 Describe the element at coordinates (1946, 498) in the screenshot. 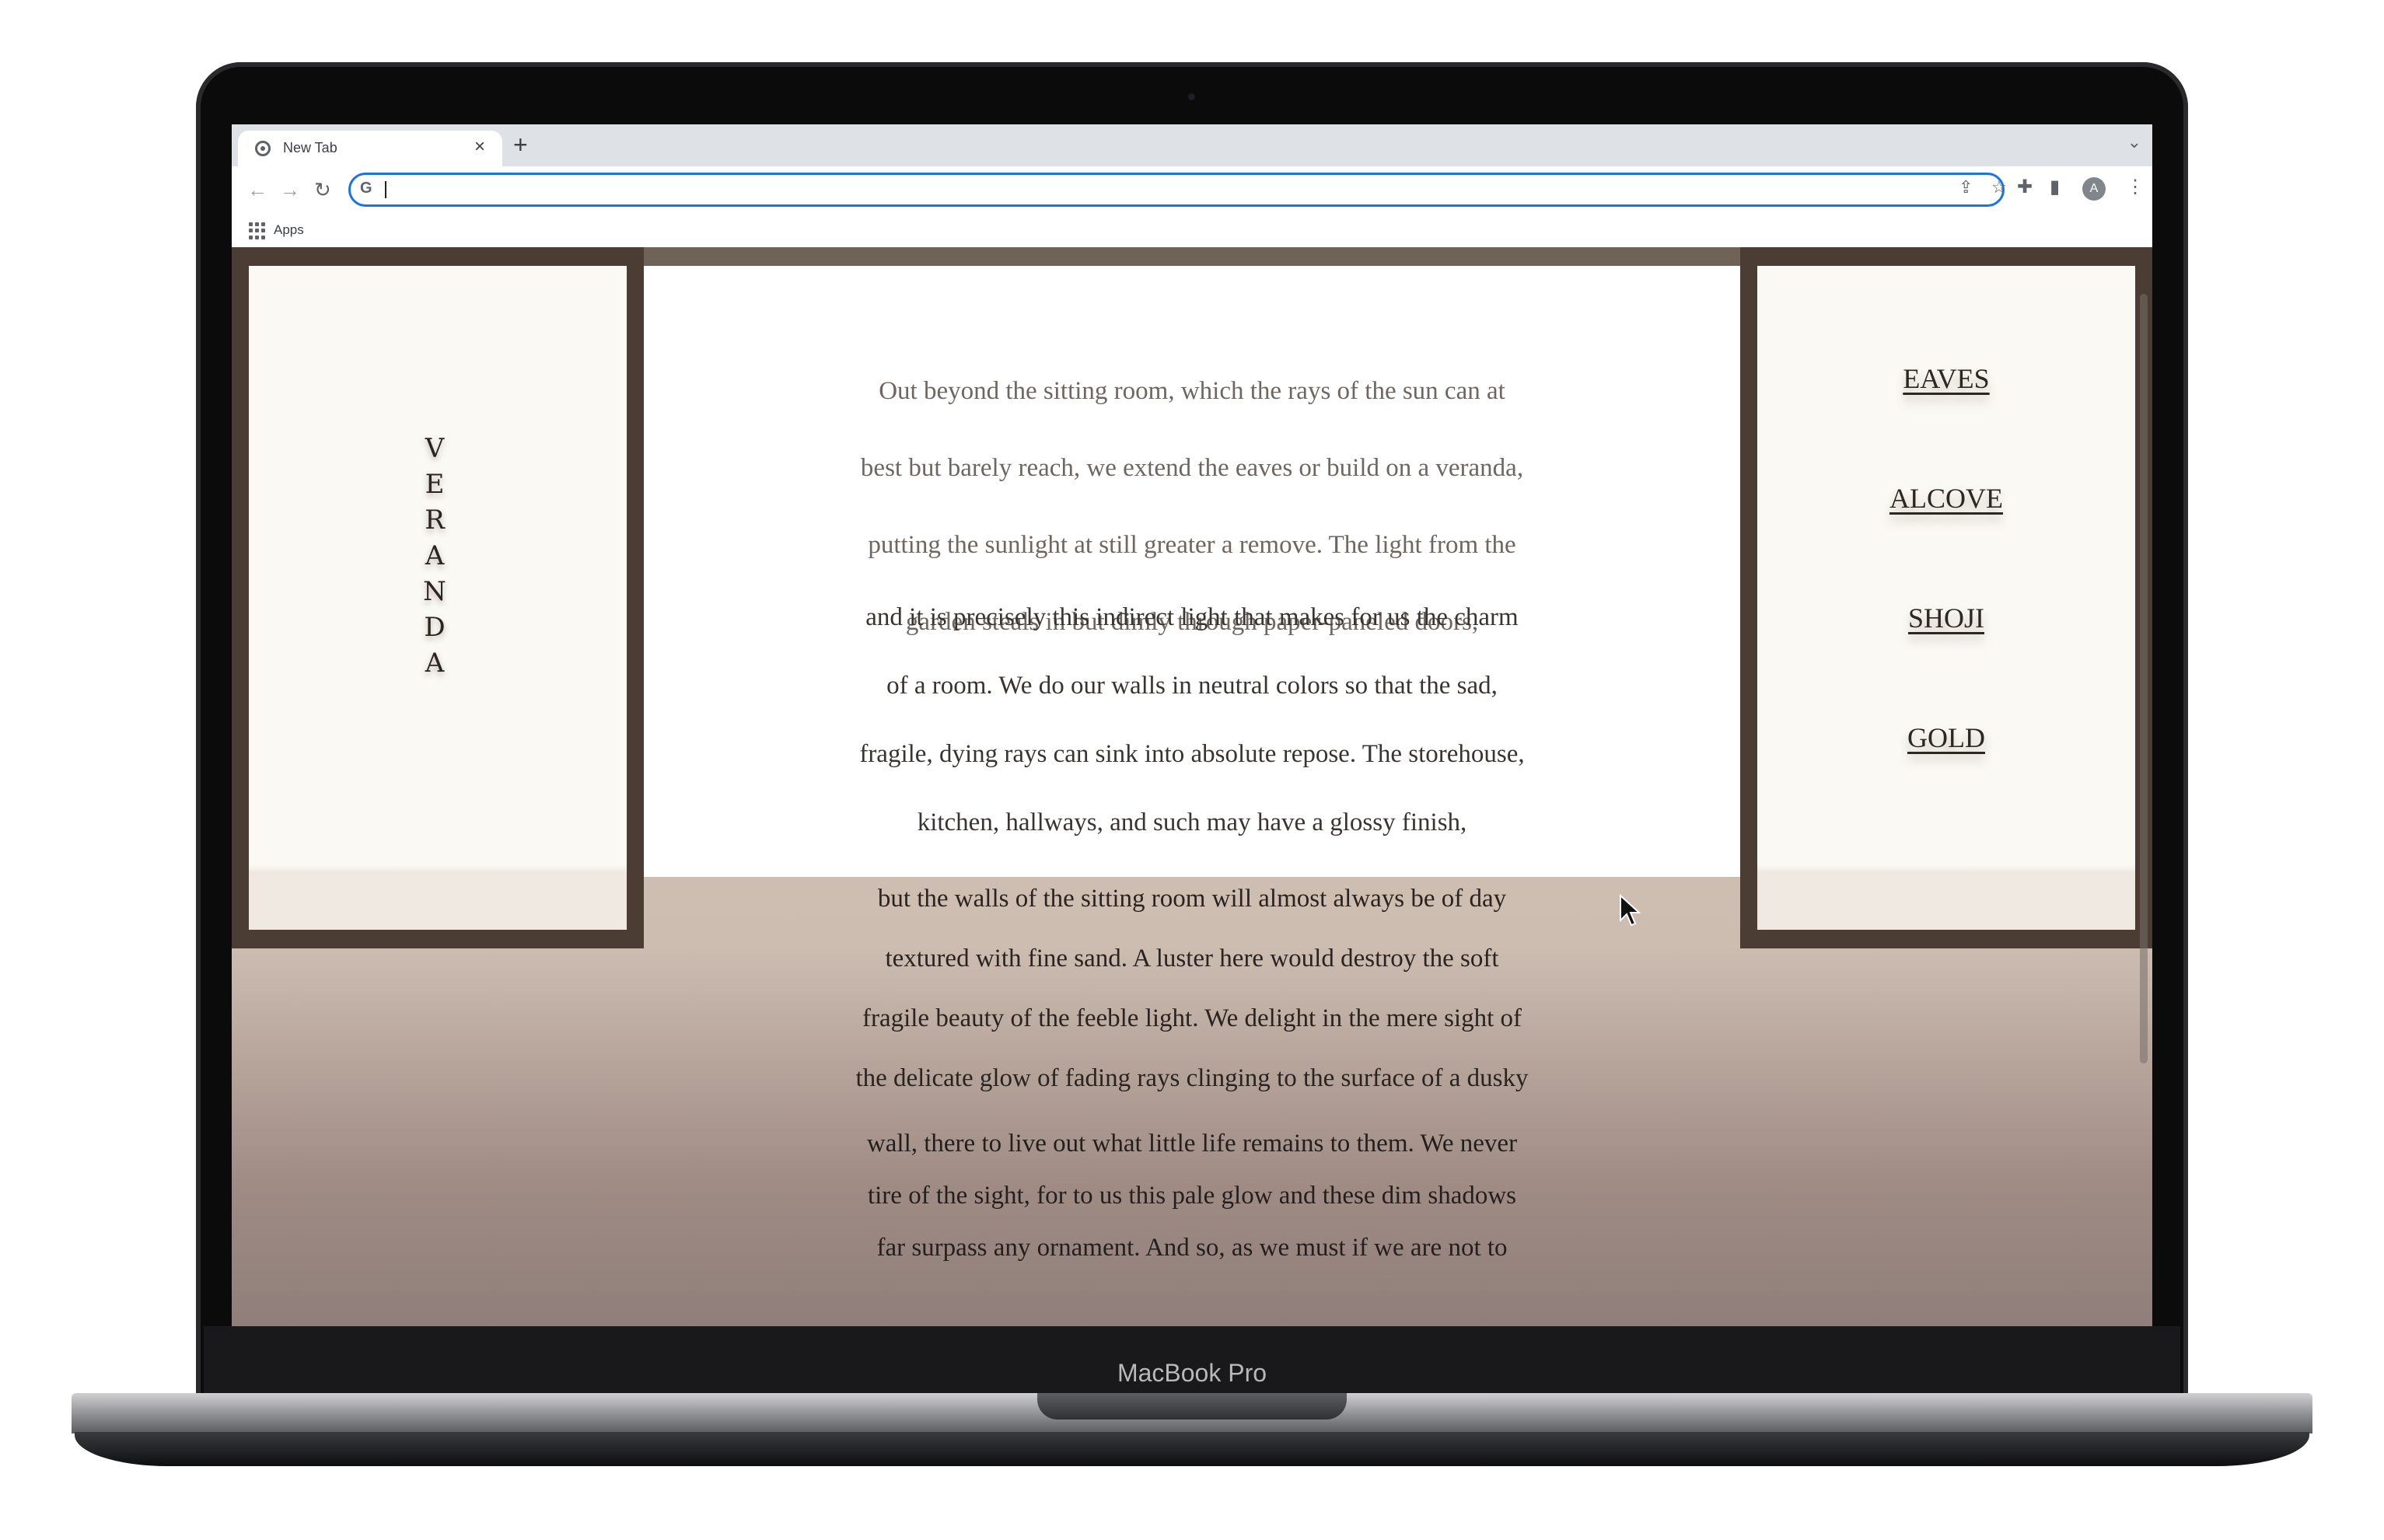

I see `nav-link-alcove: ALCOVE` at that location.